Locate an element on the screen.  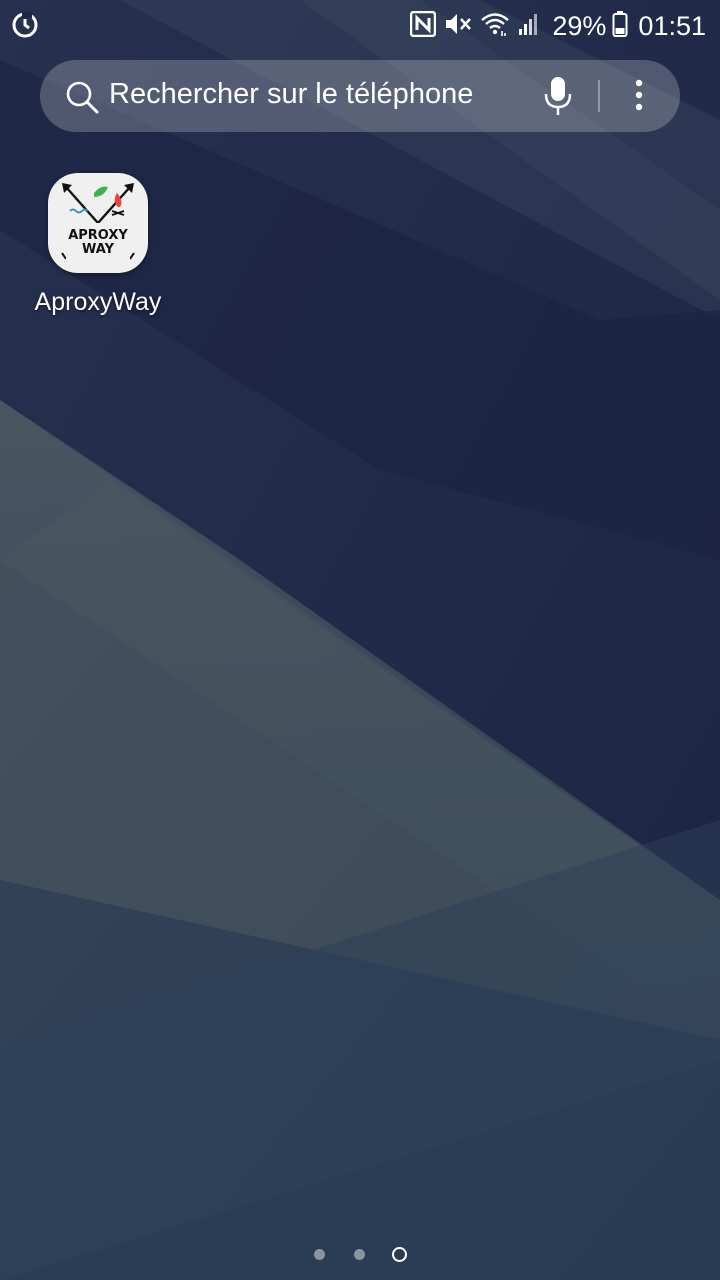
battery-percent: 29% is located at coordinates (579, 25).